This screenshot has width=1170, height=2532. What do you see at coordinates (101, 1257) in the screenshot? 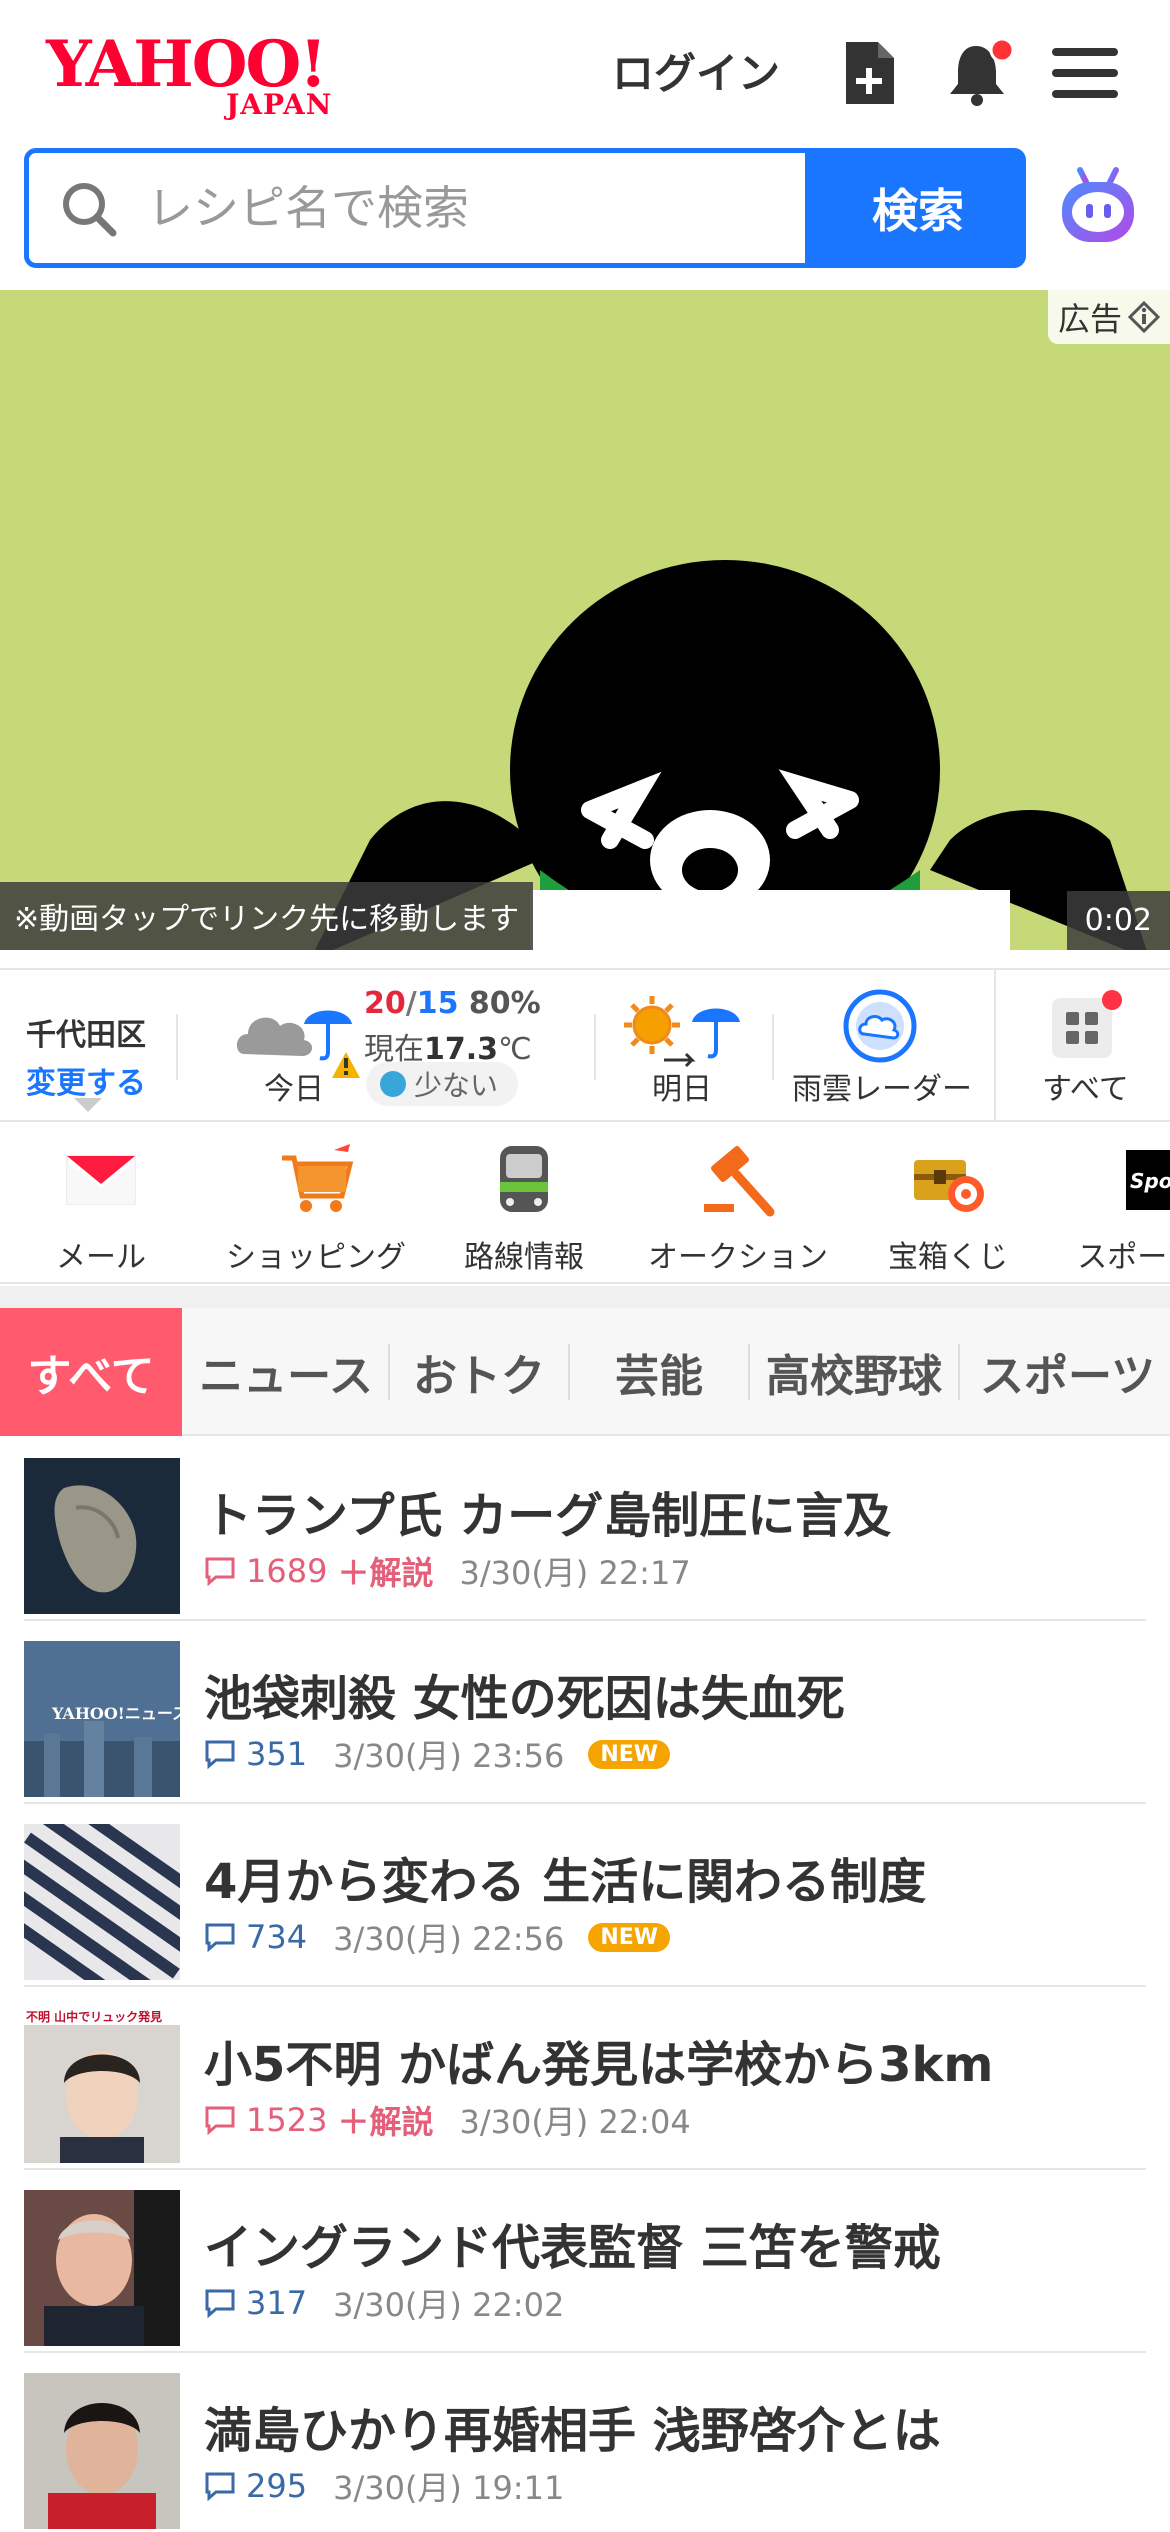
I see `service-label: メール` at bounding box center [101, 1257].